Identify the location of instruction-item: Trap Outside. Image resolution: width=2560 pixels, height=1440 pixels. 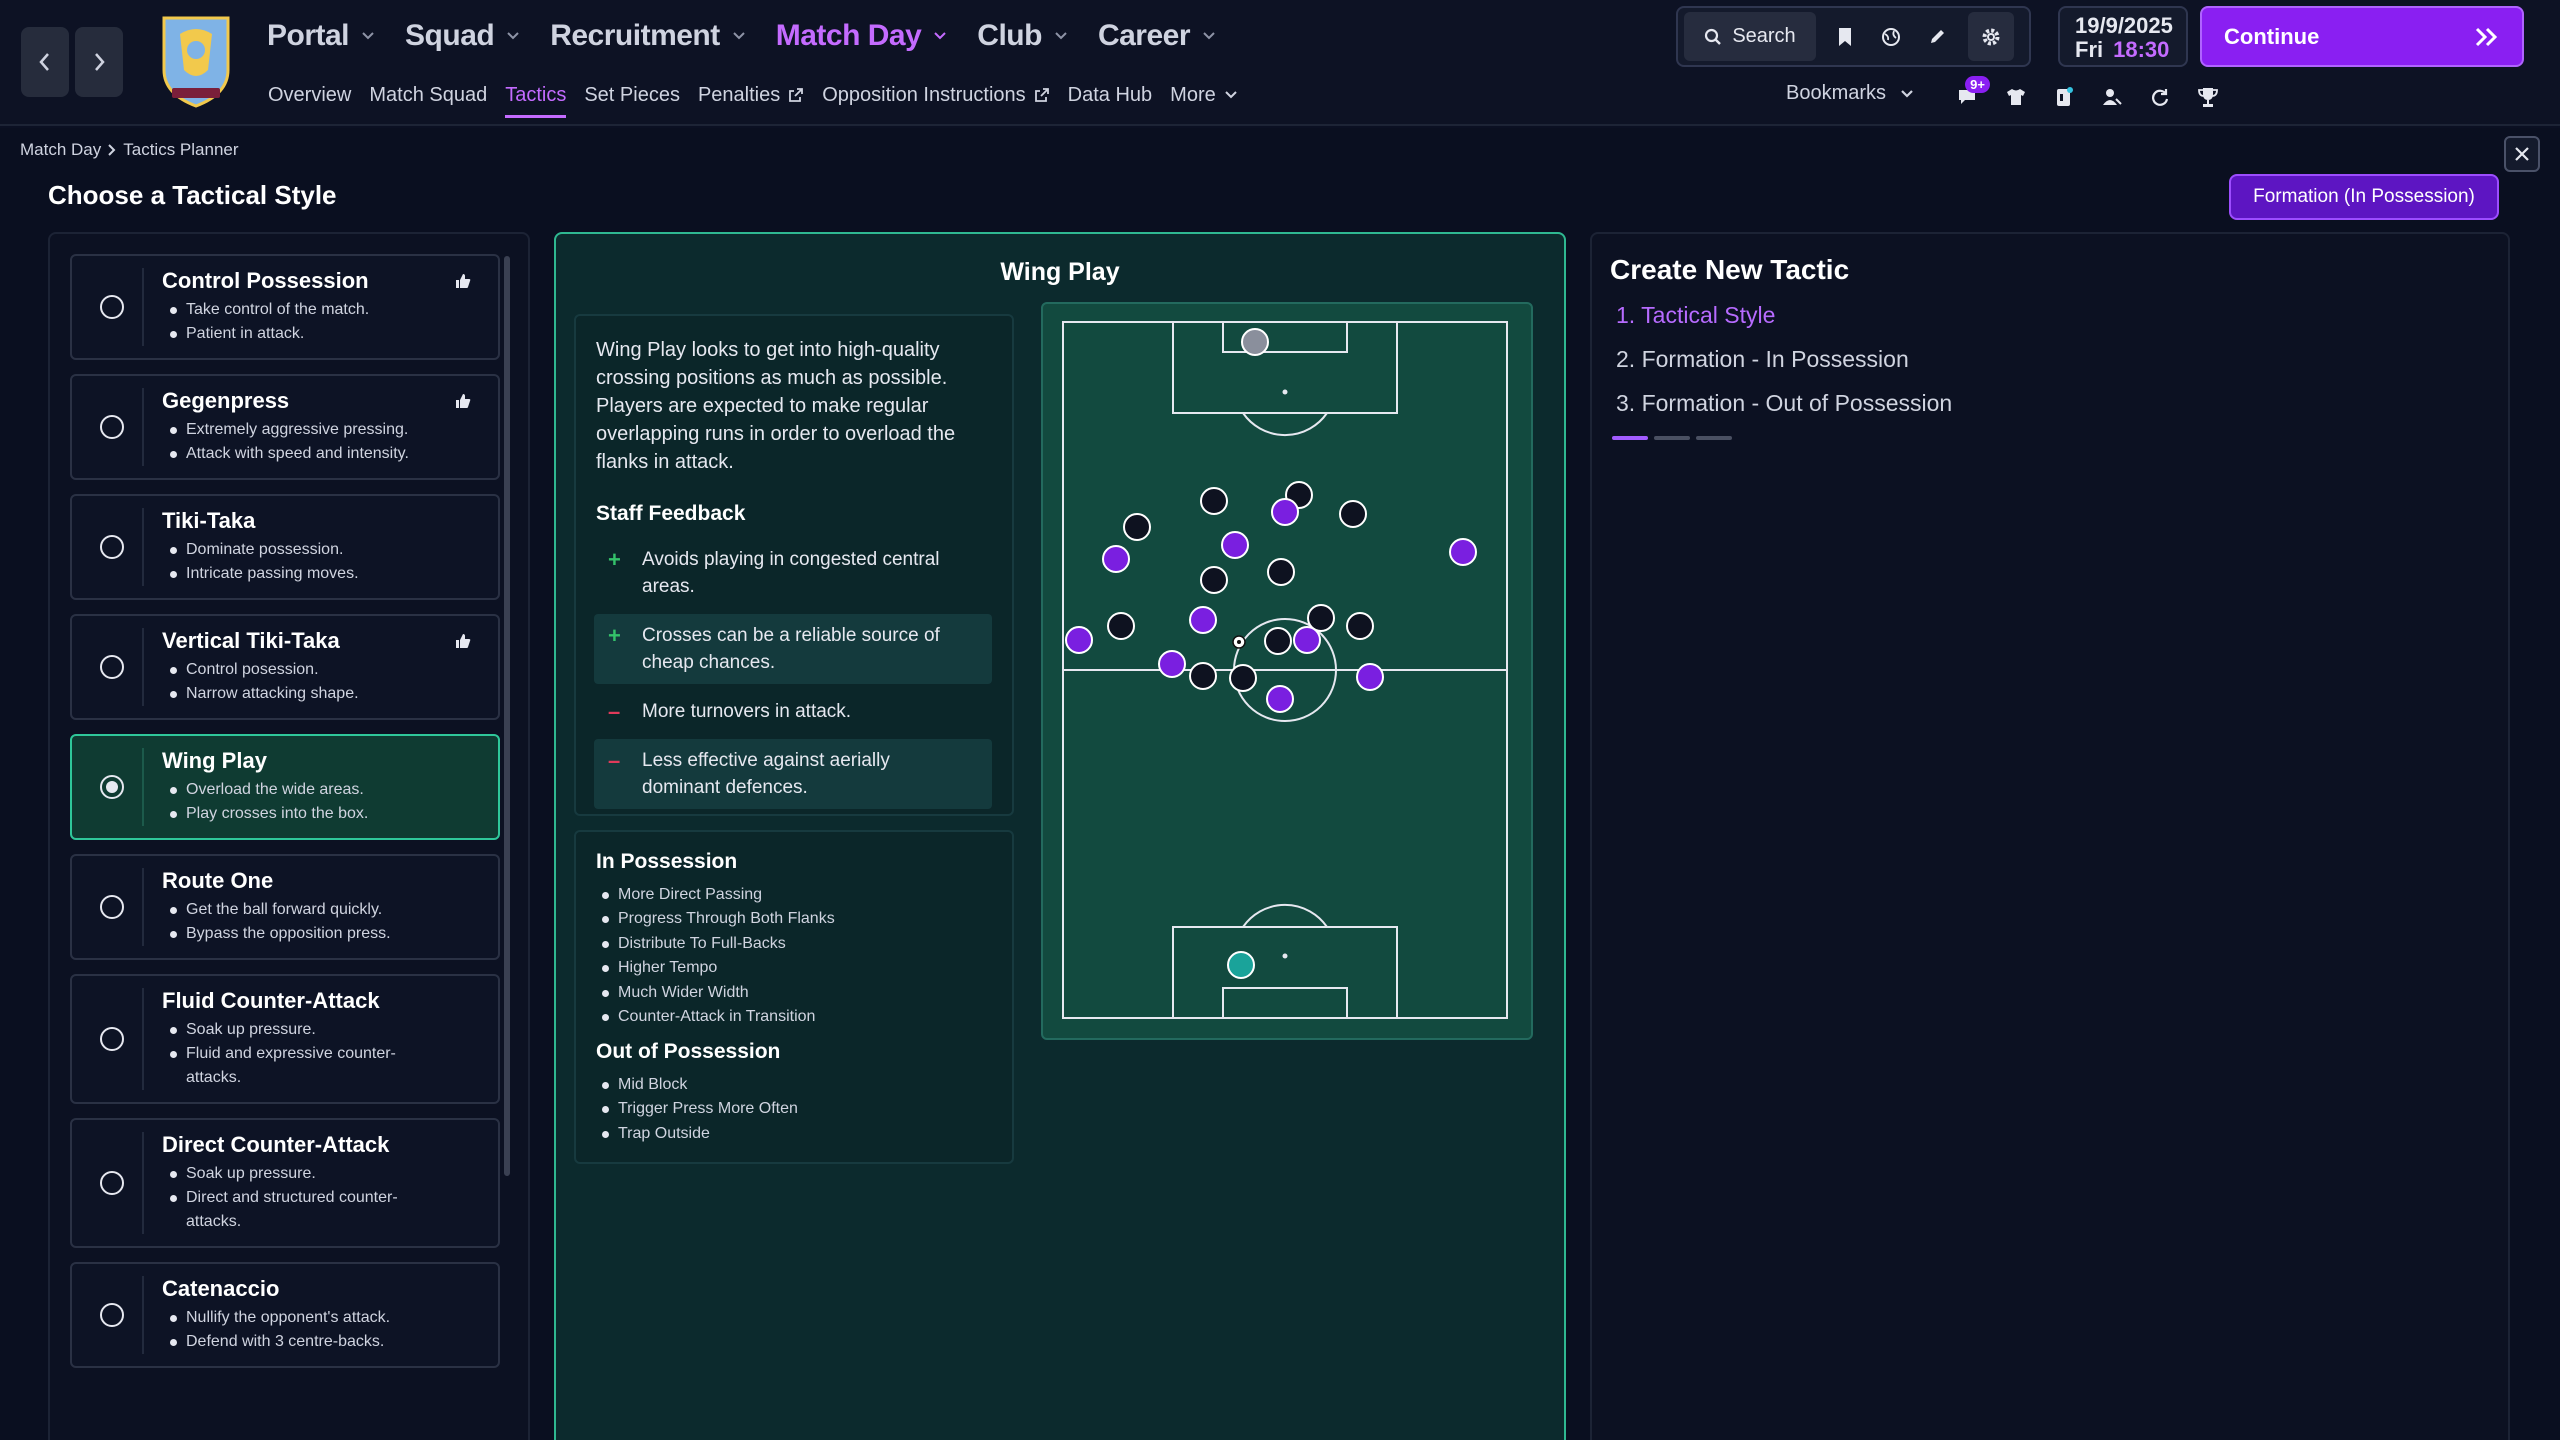
(656, 1134).